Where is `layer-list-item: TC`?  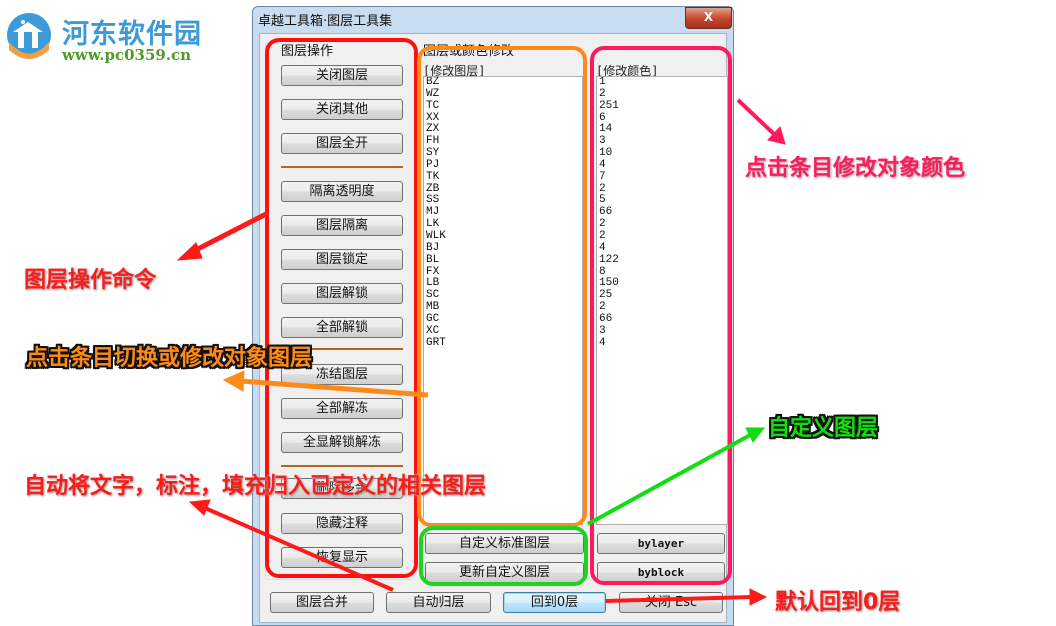
layer-list-item: TC is located at coordinates (503, 106).